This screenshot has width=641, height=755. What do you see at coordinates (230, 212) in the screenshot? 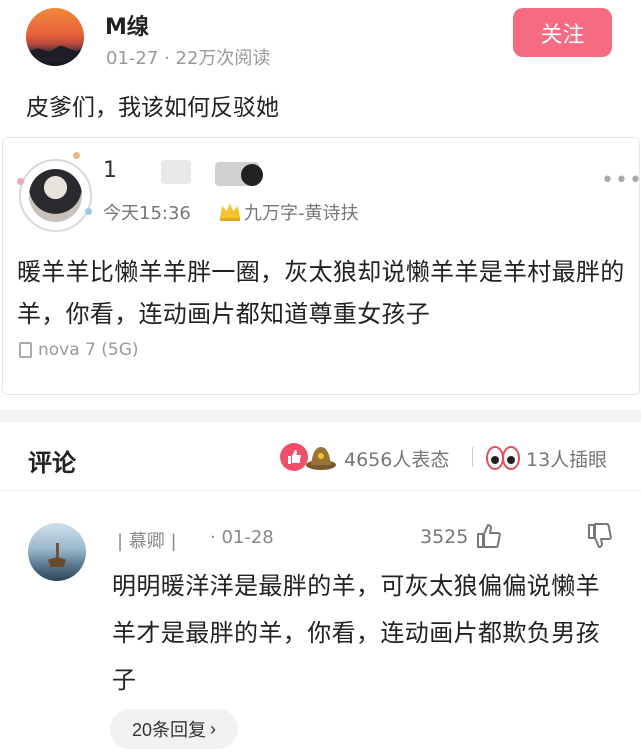
I see `crown-badge-icon` at bounding box center [230, 212].